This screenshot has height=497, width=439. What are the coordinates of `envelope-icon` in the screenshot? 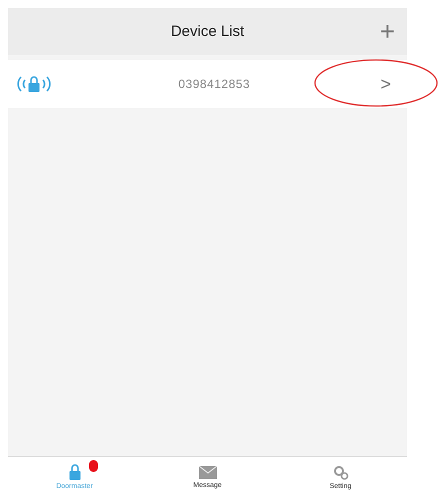 It's located at (207, 472).